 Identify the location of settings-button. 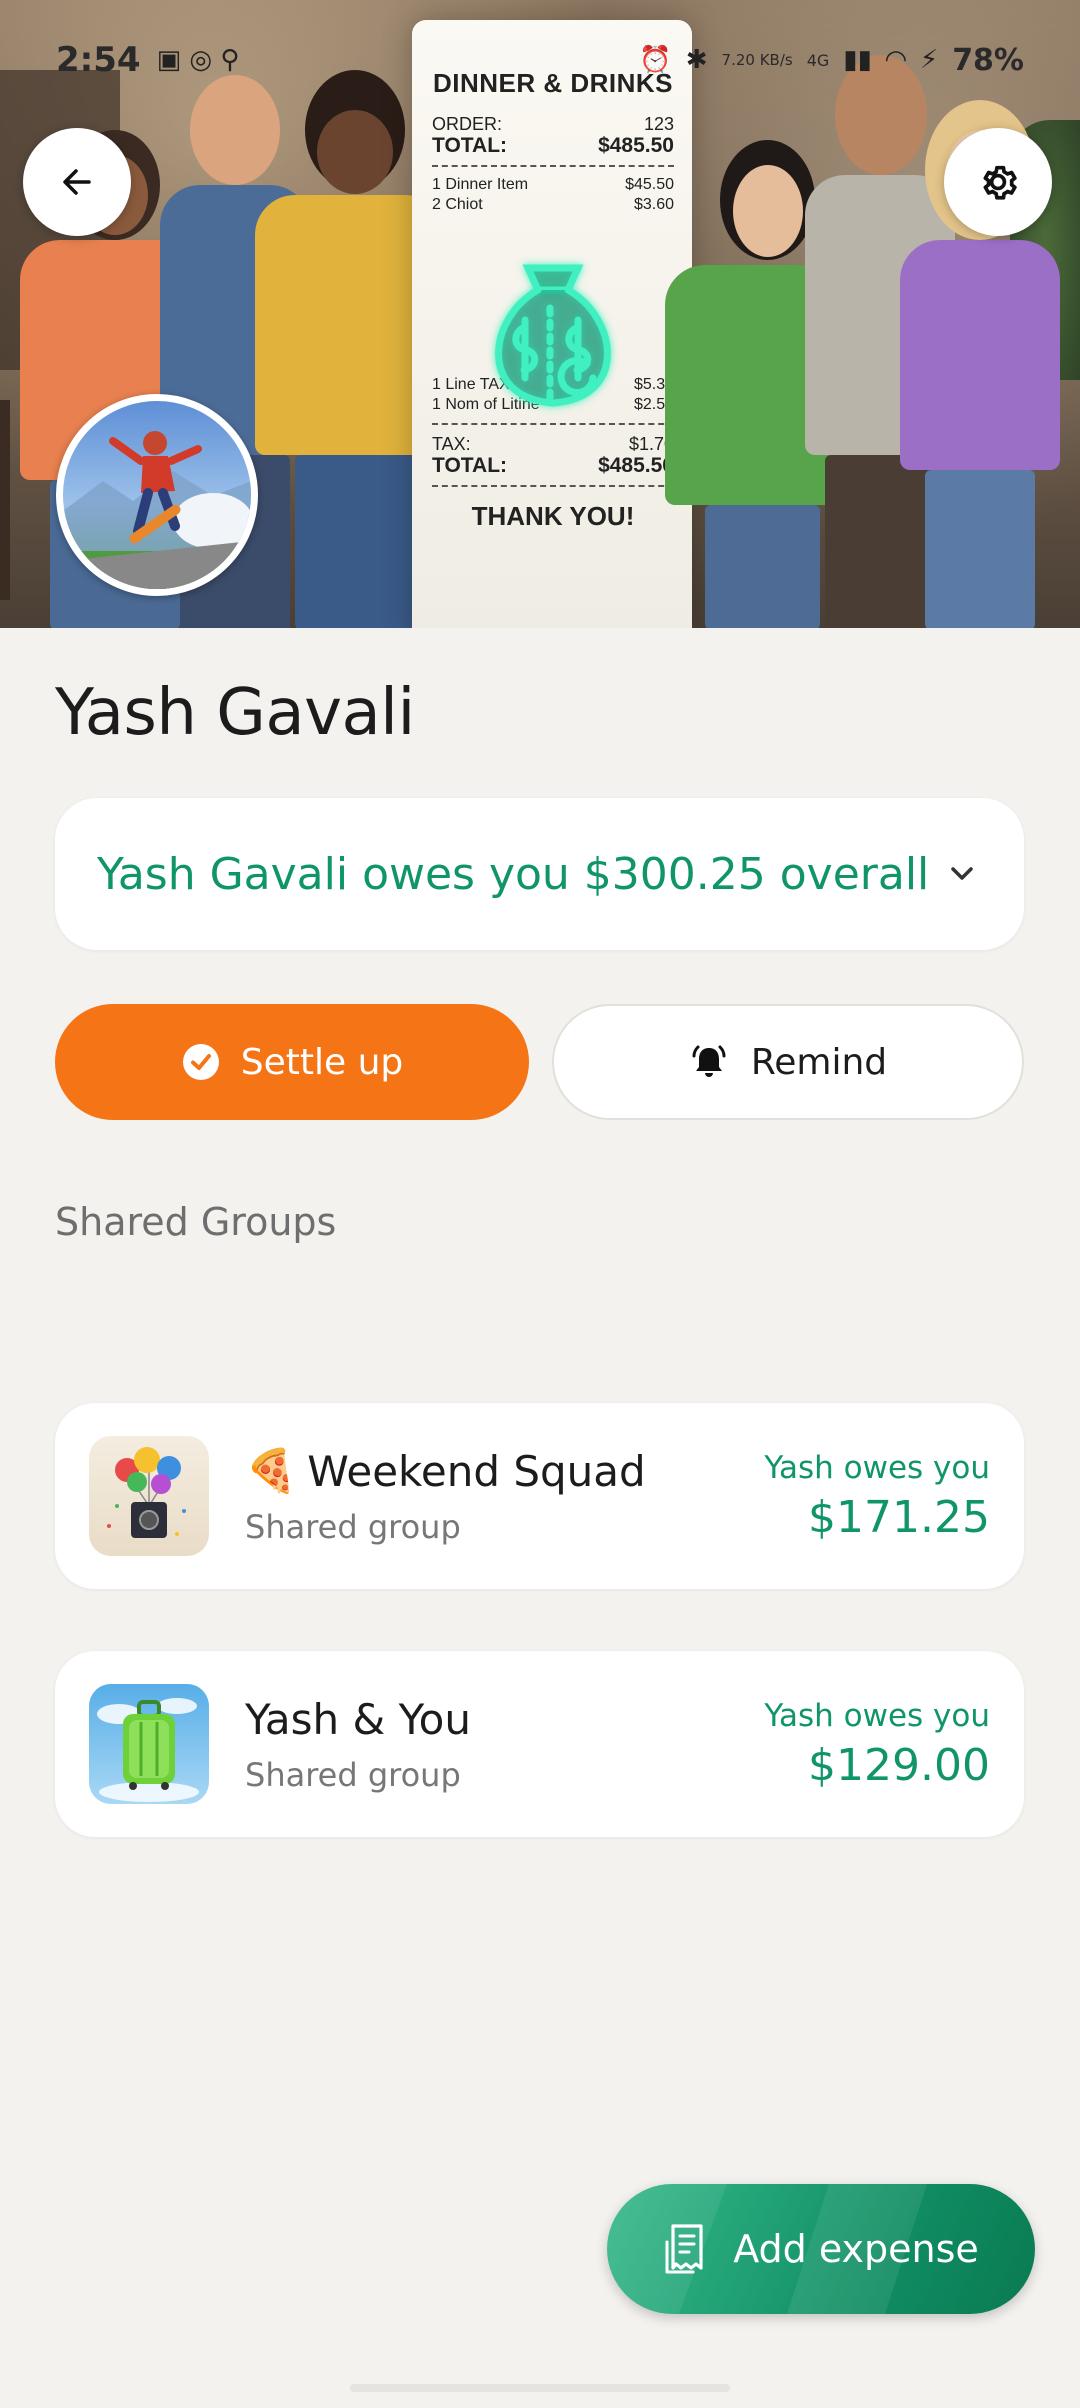
(998, 182).